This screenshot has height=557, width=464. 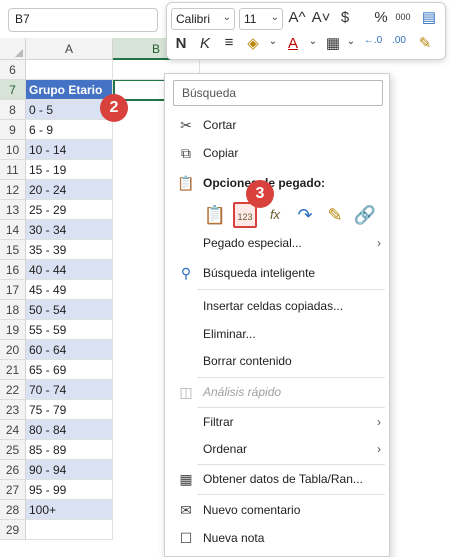 I want to click on table-cell: 6 - 9, so click(x=69, y=130).